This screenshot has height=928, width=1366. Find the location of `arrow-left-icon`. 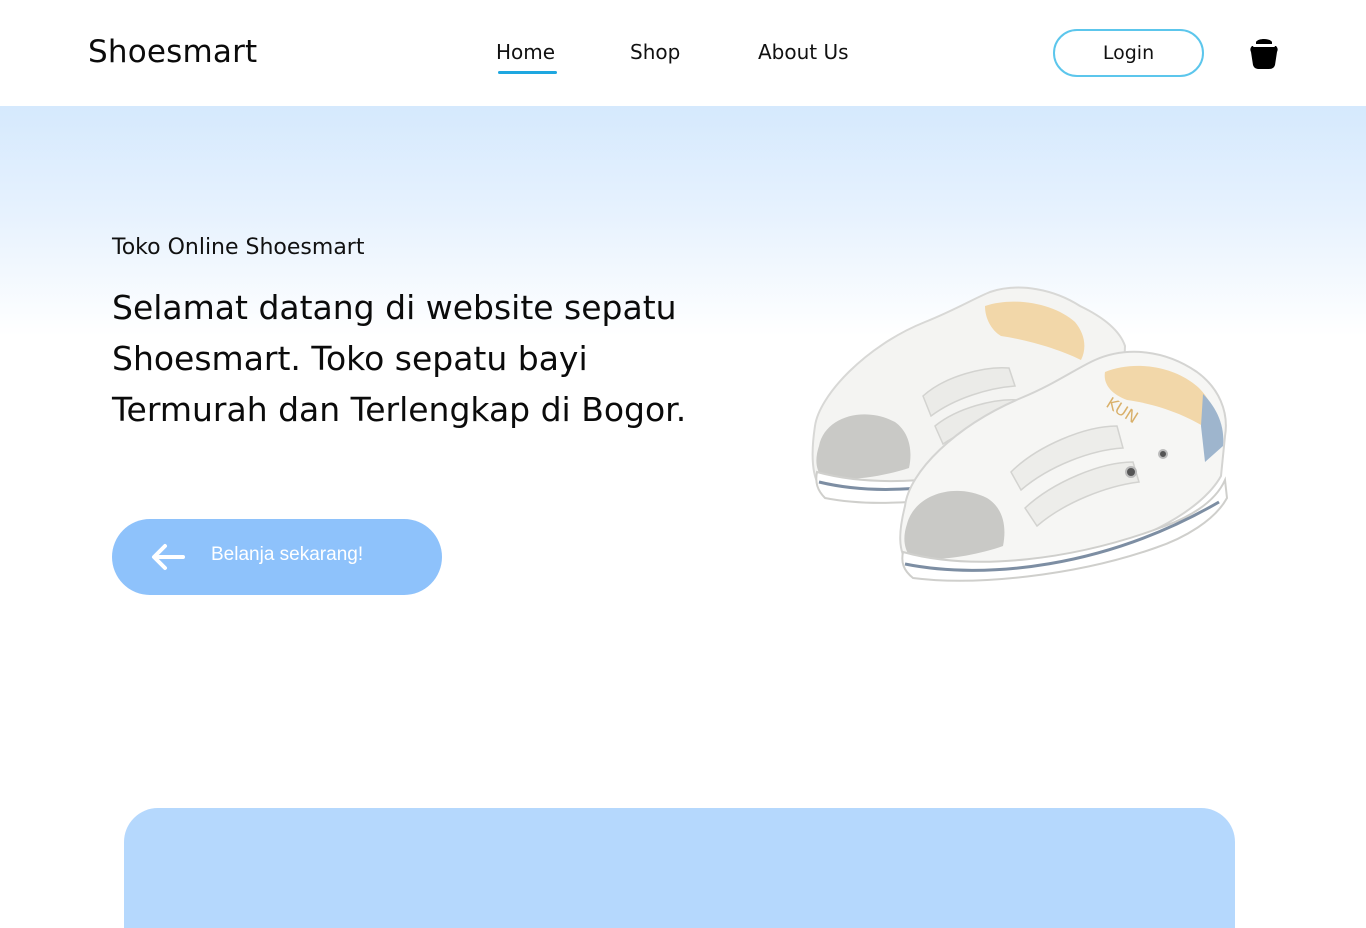

arrow-left-icon is located at coordinates (168, 557).